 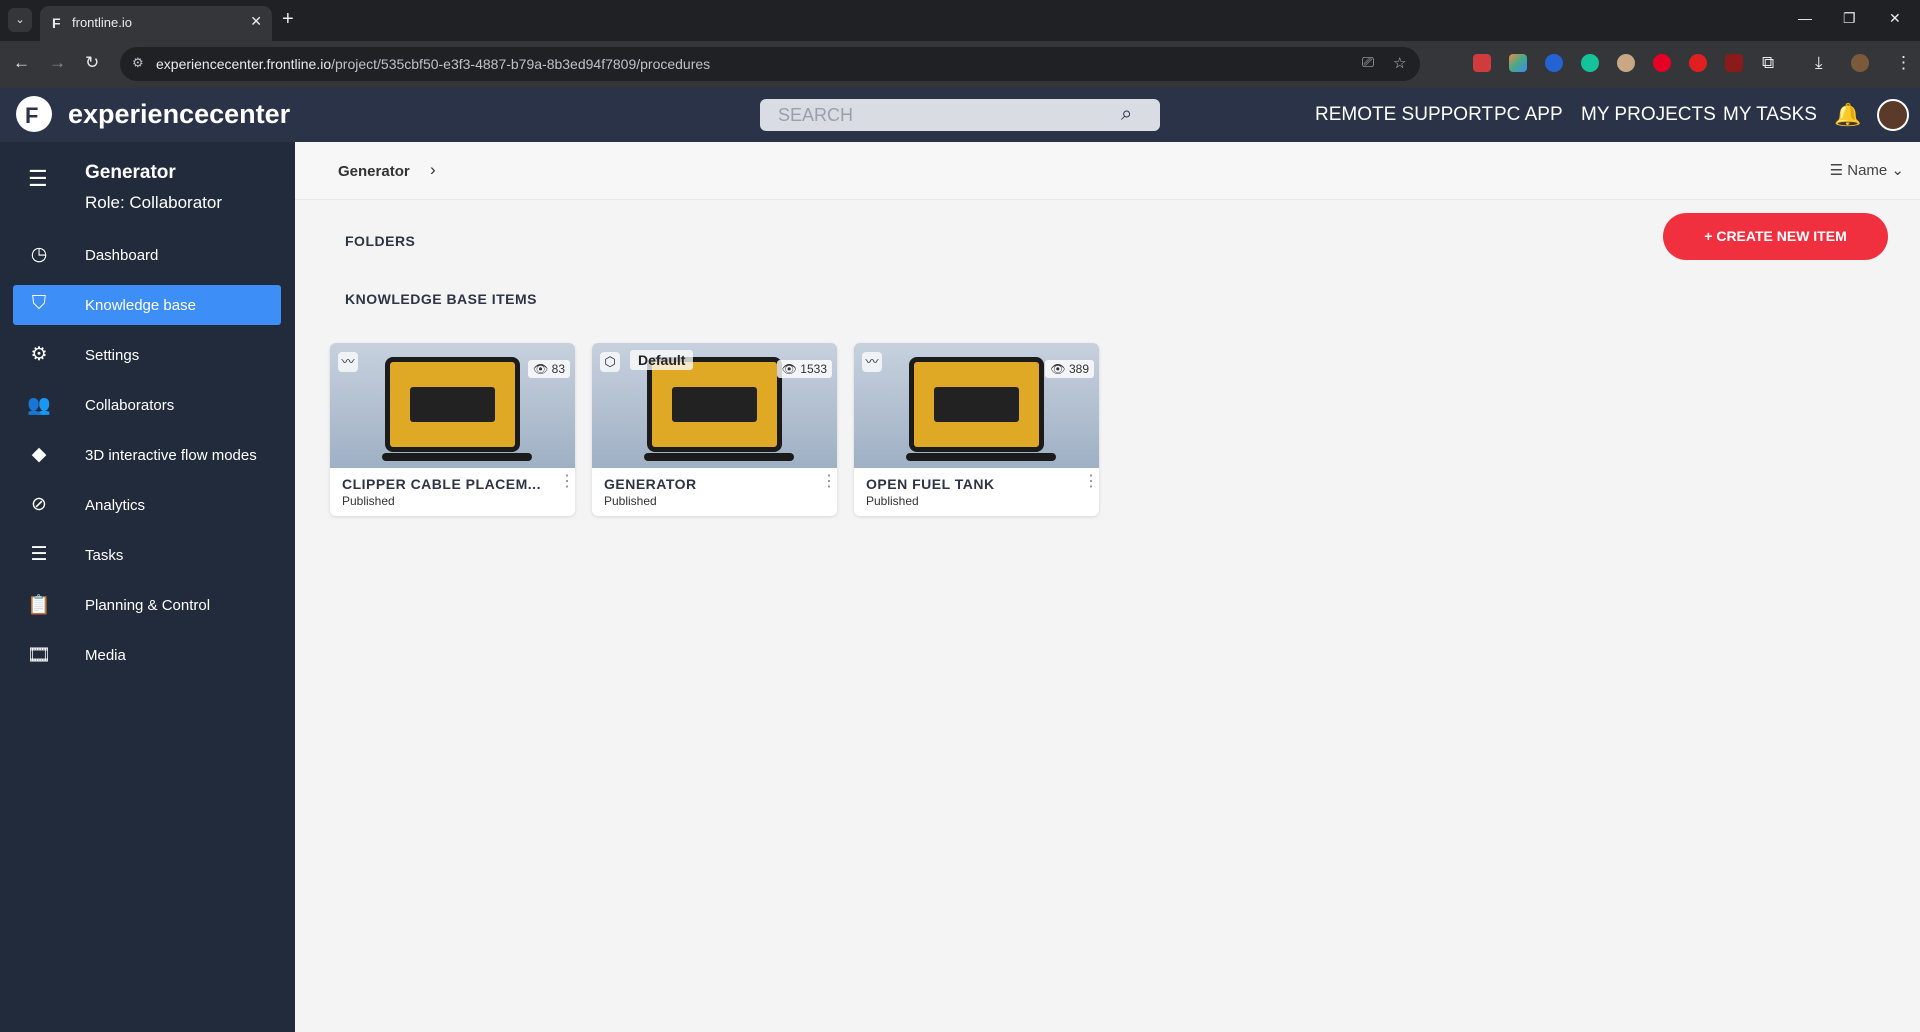 I want to click on frontline-favicon-icon: F, so click(x=56, y=23).